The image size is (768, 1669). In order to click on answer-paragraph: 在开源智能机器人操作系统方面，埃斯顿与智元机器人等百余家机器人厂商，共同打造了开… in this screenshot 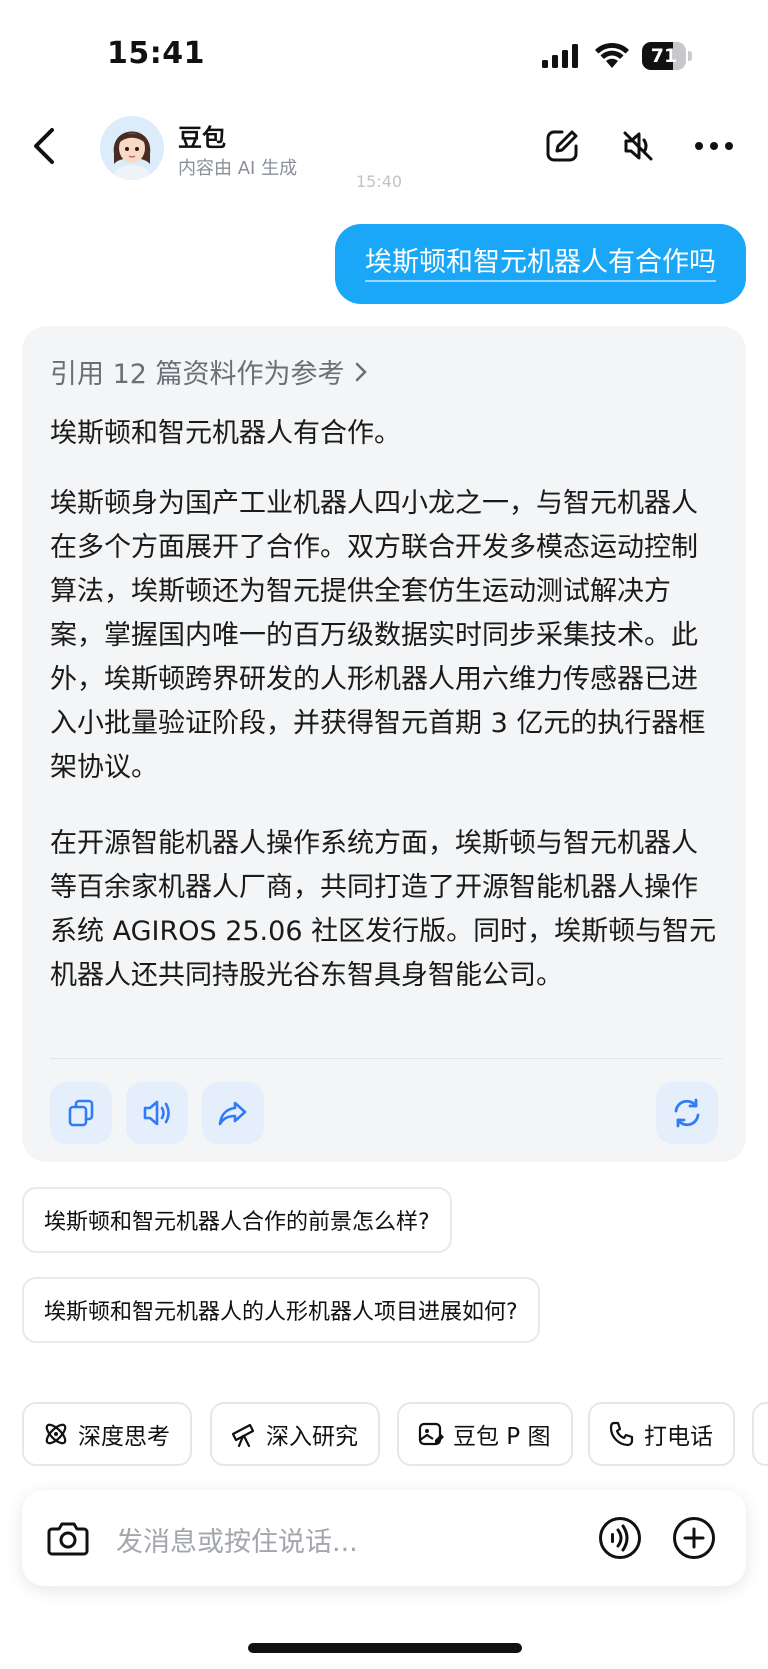, I will do `click(383, 909)`.